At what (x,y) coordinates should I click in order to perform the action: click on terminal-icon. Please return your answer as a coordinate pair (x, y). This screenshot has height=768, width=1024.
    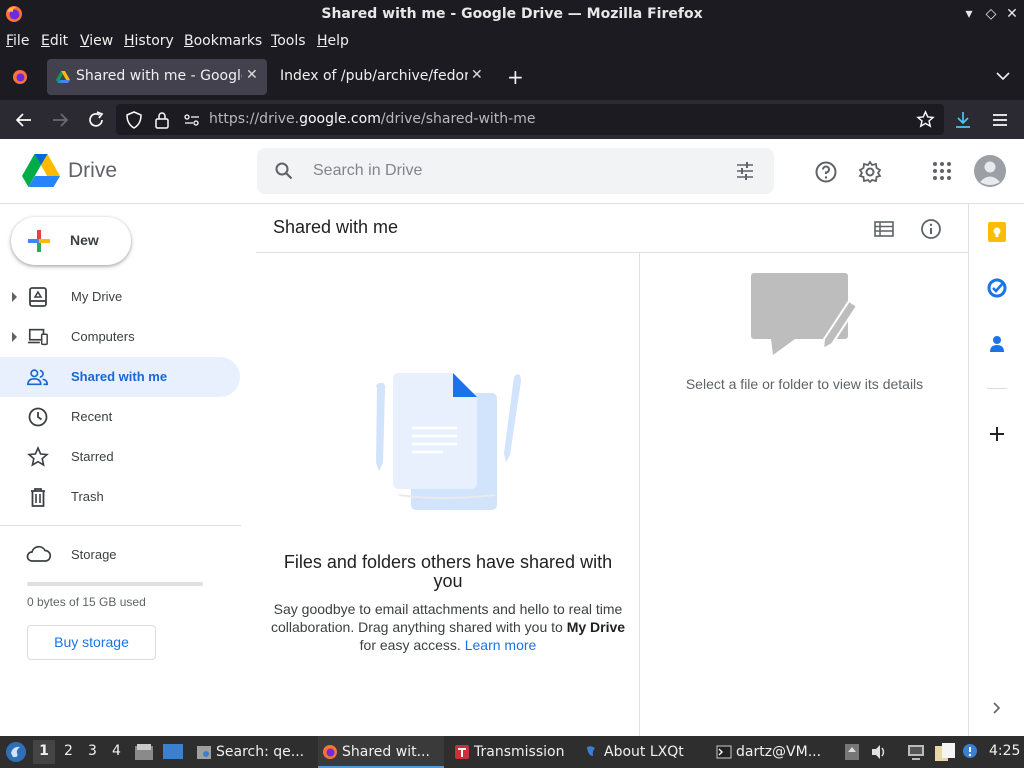
    Looking at the image, I should click on (724, 752).